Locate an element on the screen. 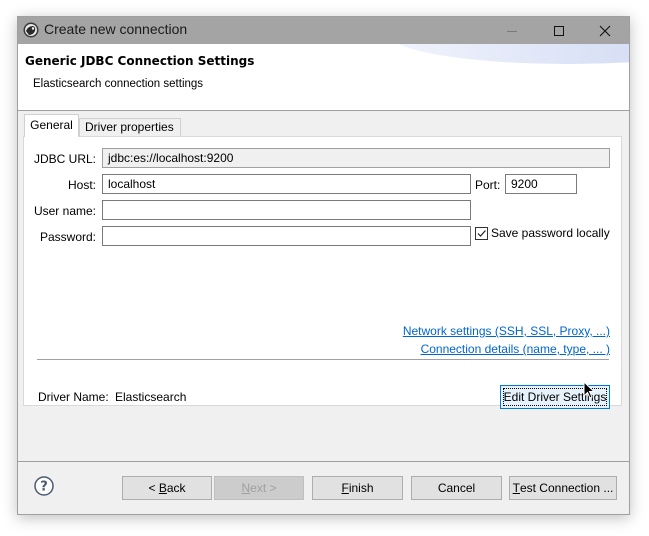 This screenshot has height=536, width=649. divider is located at coordinates (323, 359).